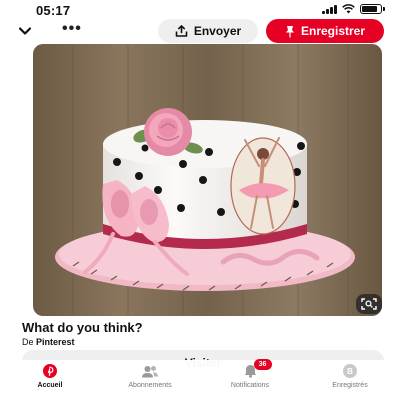  I want to click on save-label: Enregistrer, so click(333, 31).